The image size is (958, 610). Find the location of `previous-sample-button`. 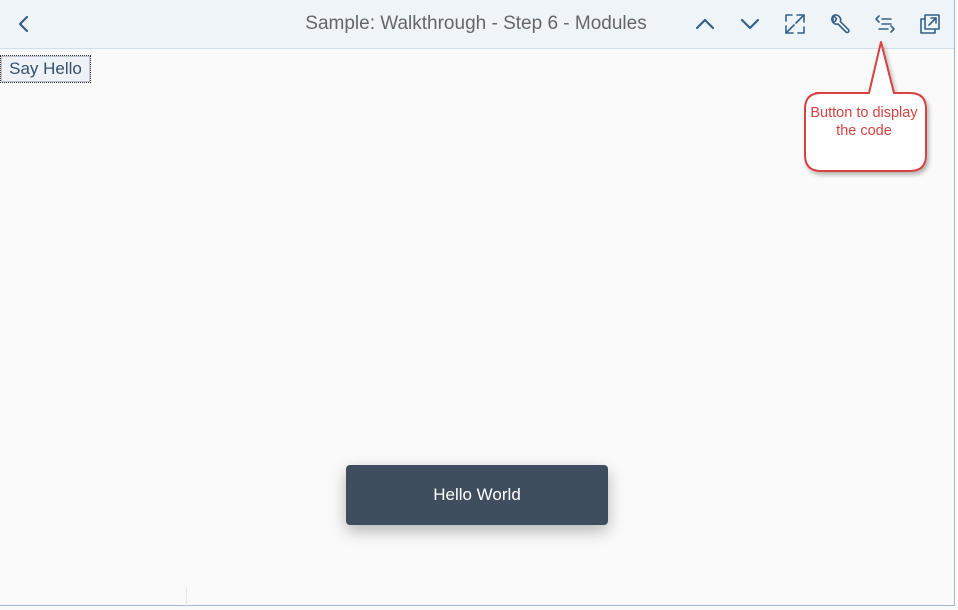

previous-sample-button is located at coordinates (705, 24).